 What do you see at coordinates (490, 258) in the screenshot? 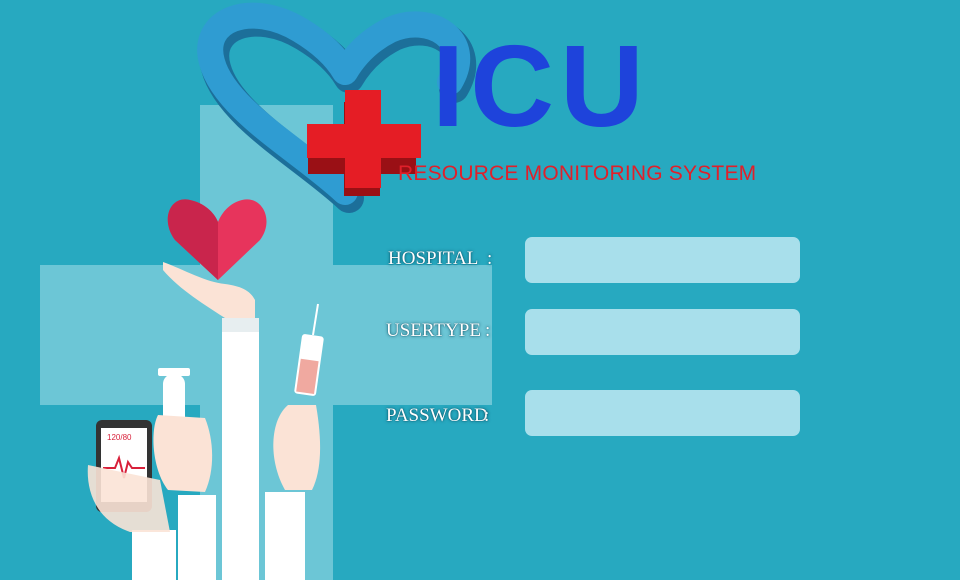
I see `hospital-label-colon: :` at bounding box center [490, 258].